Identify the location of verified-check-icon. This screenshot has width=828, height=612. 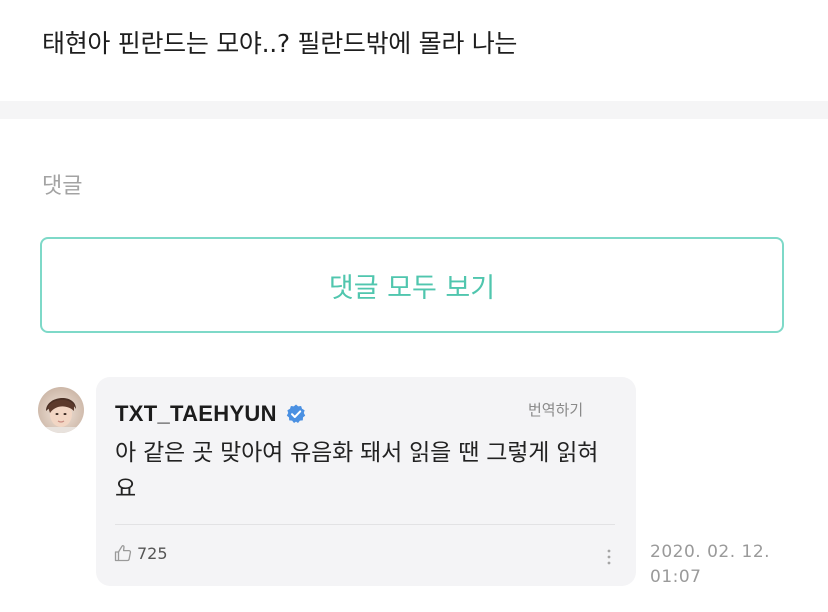
(296, 414).